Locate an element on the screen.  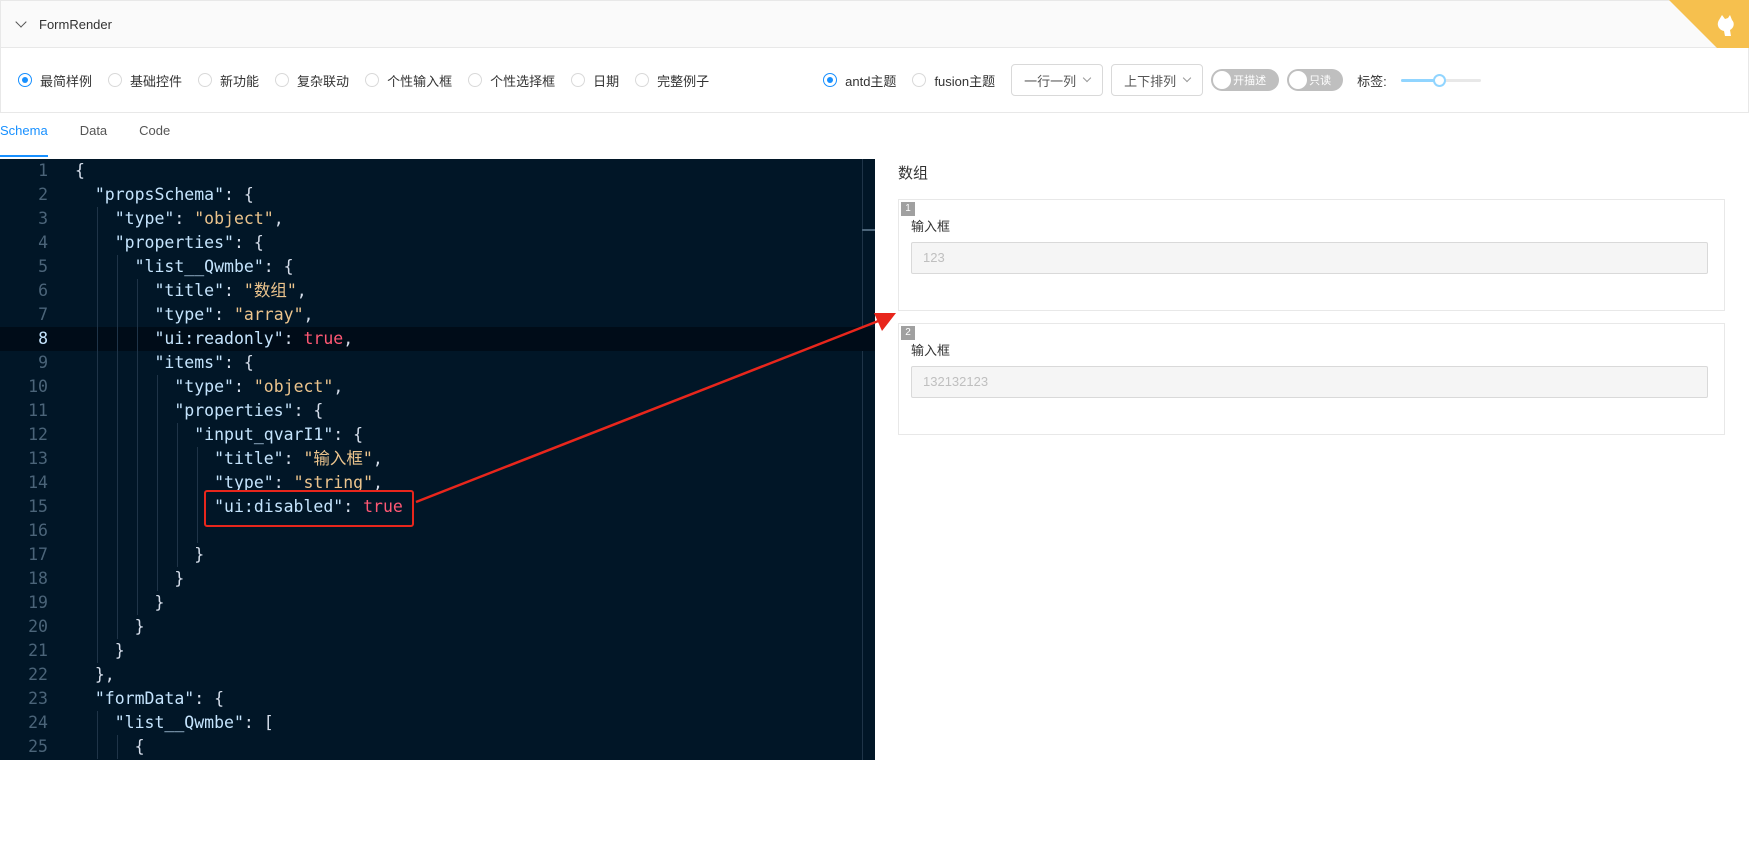
code-line: 7 "type": "array", is located at coordinates (437, 315).